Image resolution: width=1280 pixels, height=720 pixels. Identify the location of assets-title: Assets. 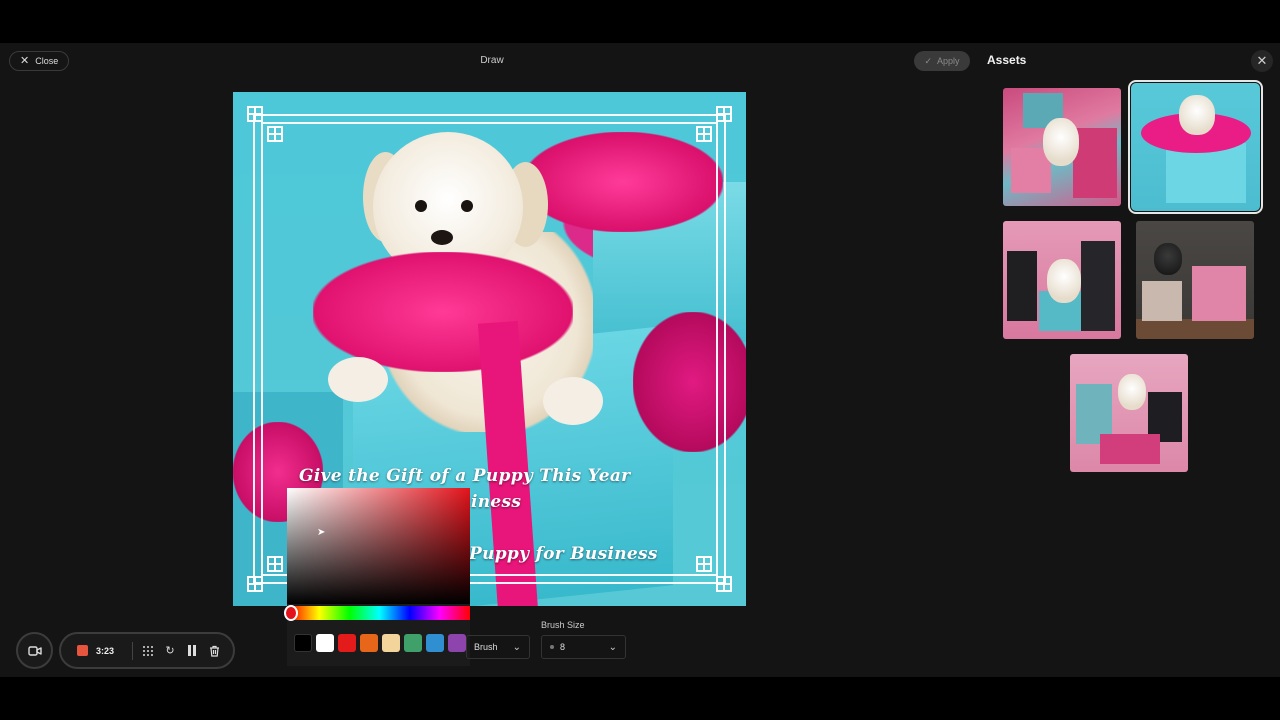
(1007, 60).